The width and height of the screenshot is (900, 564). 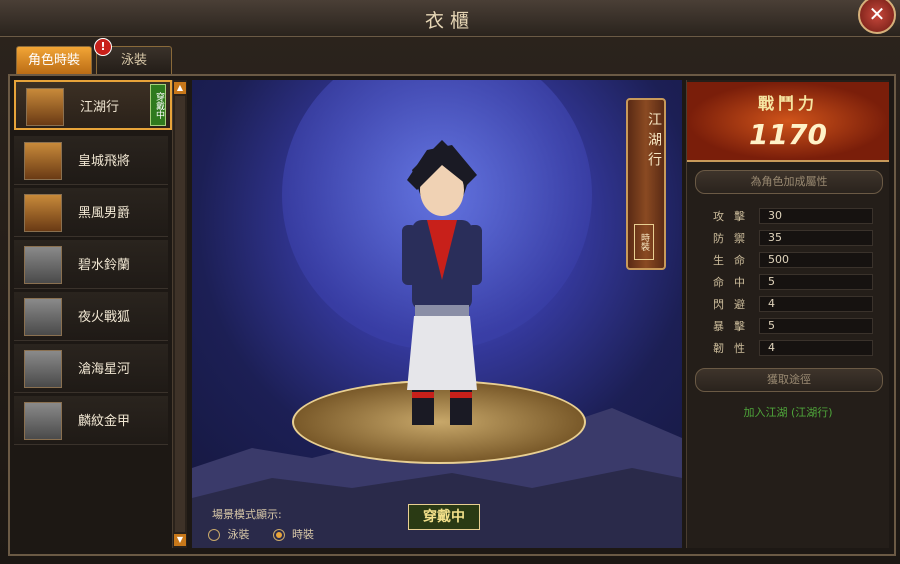 What do you see at coordinates (734, 348) in the screenshot?
I see `stat-name: 韌性` at bounding box center [734, 348].